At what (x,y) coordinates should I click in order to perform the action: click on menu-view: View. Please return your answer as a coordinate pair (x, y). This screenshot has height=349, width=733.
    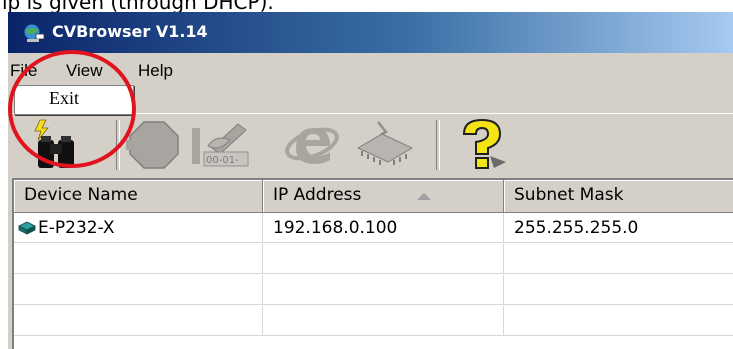
    Looking at the image, I should click on (84, 71).